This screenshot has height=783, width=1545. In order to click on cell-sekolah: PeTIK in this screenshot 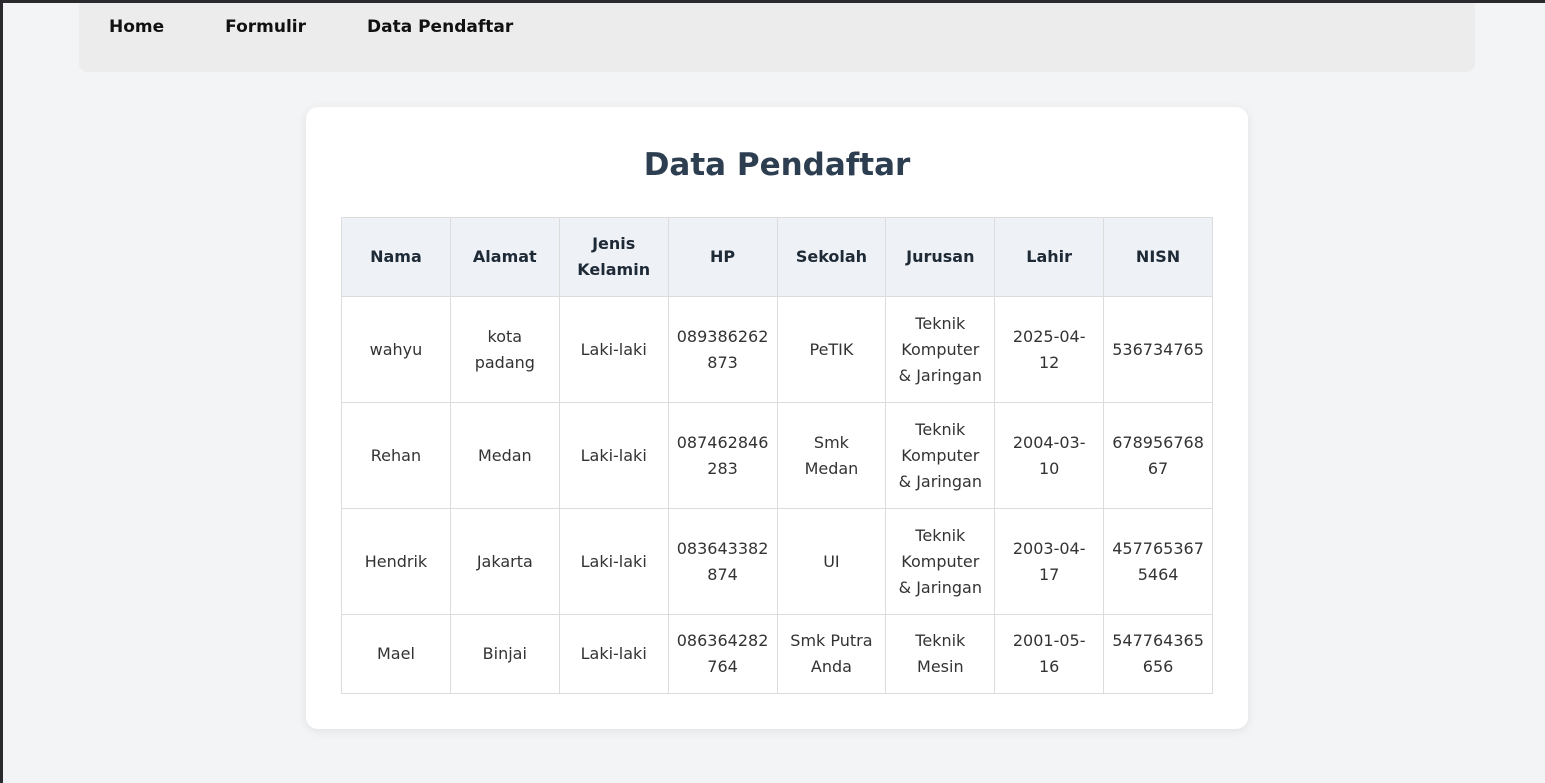, I will do `click(831, 349)`.